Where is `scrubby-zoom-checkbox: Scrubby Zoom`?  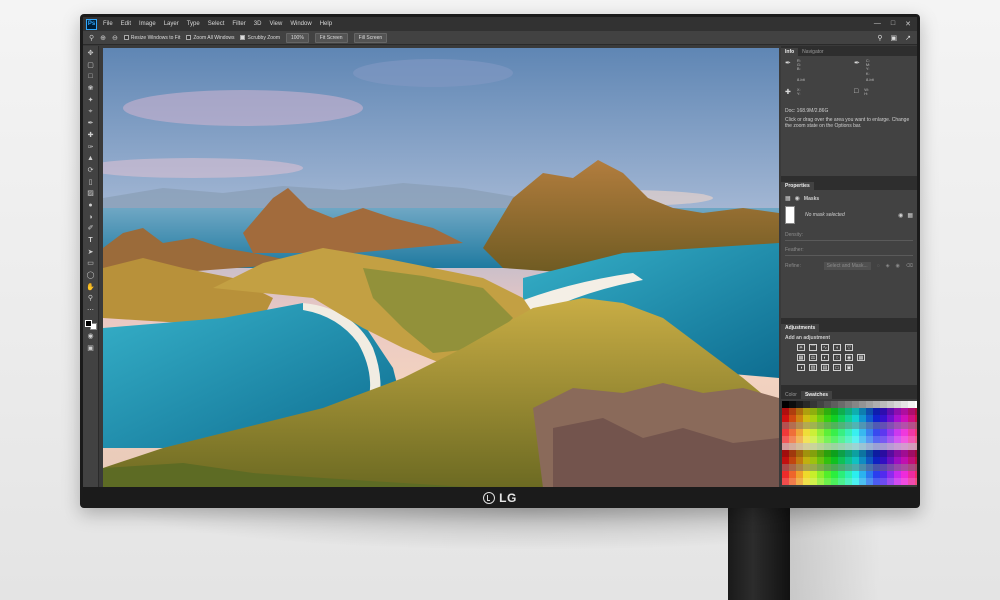
scrubby-zoom-checkbox: Scrubby Zoom is located at coordinates (260, 38).